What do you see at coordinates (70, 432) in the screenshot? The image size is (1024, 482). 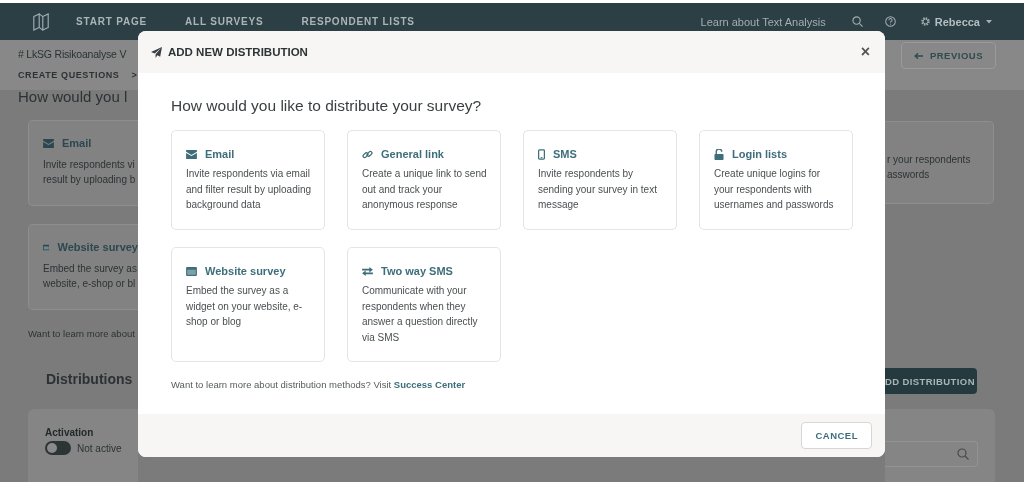 I see `activation-label: Activation` at bounding box center [70, 432].